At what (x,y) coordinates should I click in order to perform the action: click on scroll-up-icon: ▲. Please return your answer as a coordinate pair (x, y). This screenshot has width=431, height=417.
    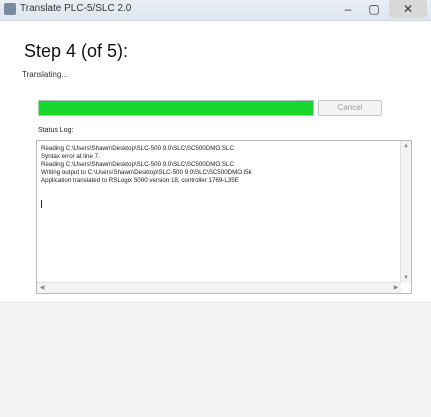
    Looking at the image, I should click on (406, 146).